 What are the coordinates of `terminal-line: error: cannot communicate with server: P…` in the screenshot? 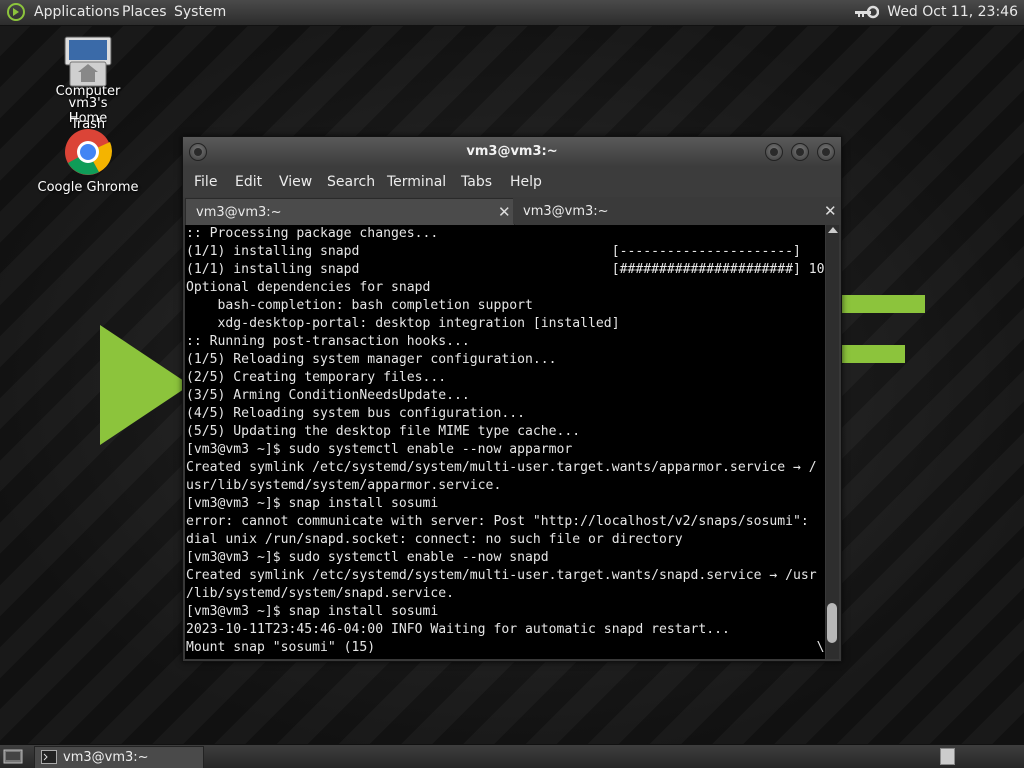 It's located at (497, 521).